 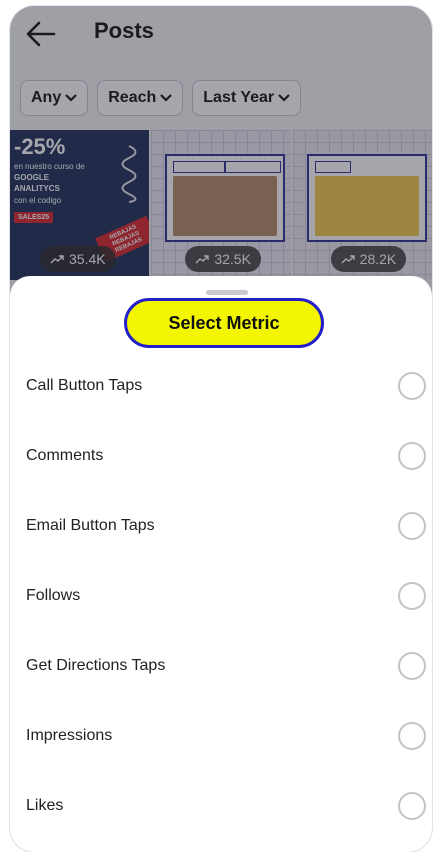 What do you see at coordinates (227, 292) in the screenshot?
I see `drag-handle` at bounding box center [227, 292].